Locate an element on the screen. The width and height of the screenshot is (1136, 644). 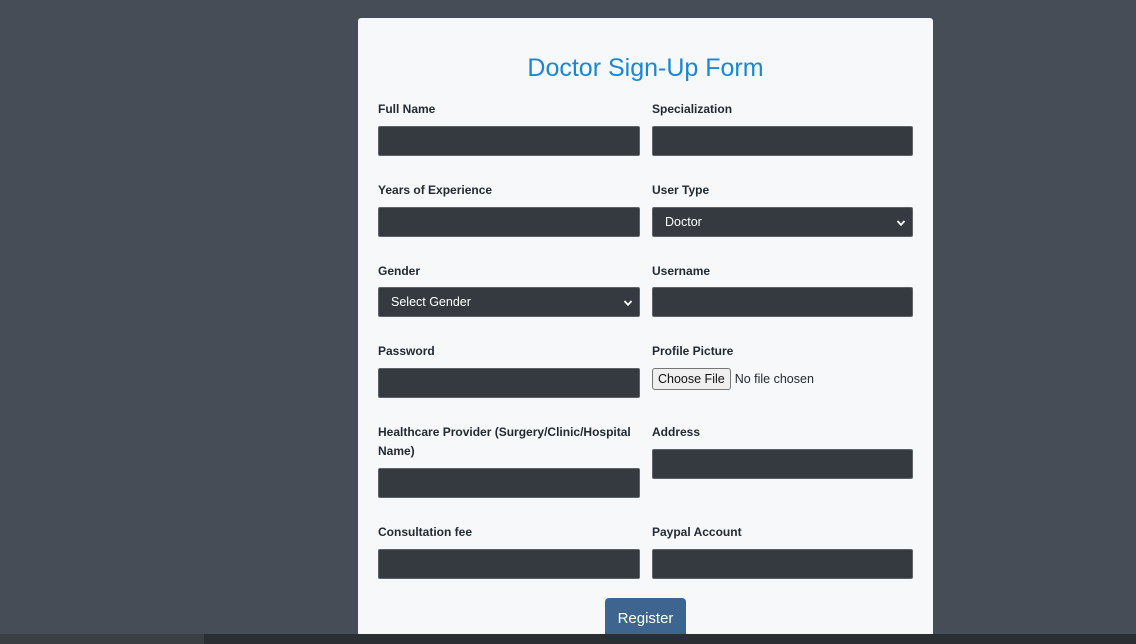
taskbar-start-area is located at coordinates (102, 639).